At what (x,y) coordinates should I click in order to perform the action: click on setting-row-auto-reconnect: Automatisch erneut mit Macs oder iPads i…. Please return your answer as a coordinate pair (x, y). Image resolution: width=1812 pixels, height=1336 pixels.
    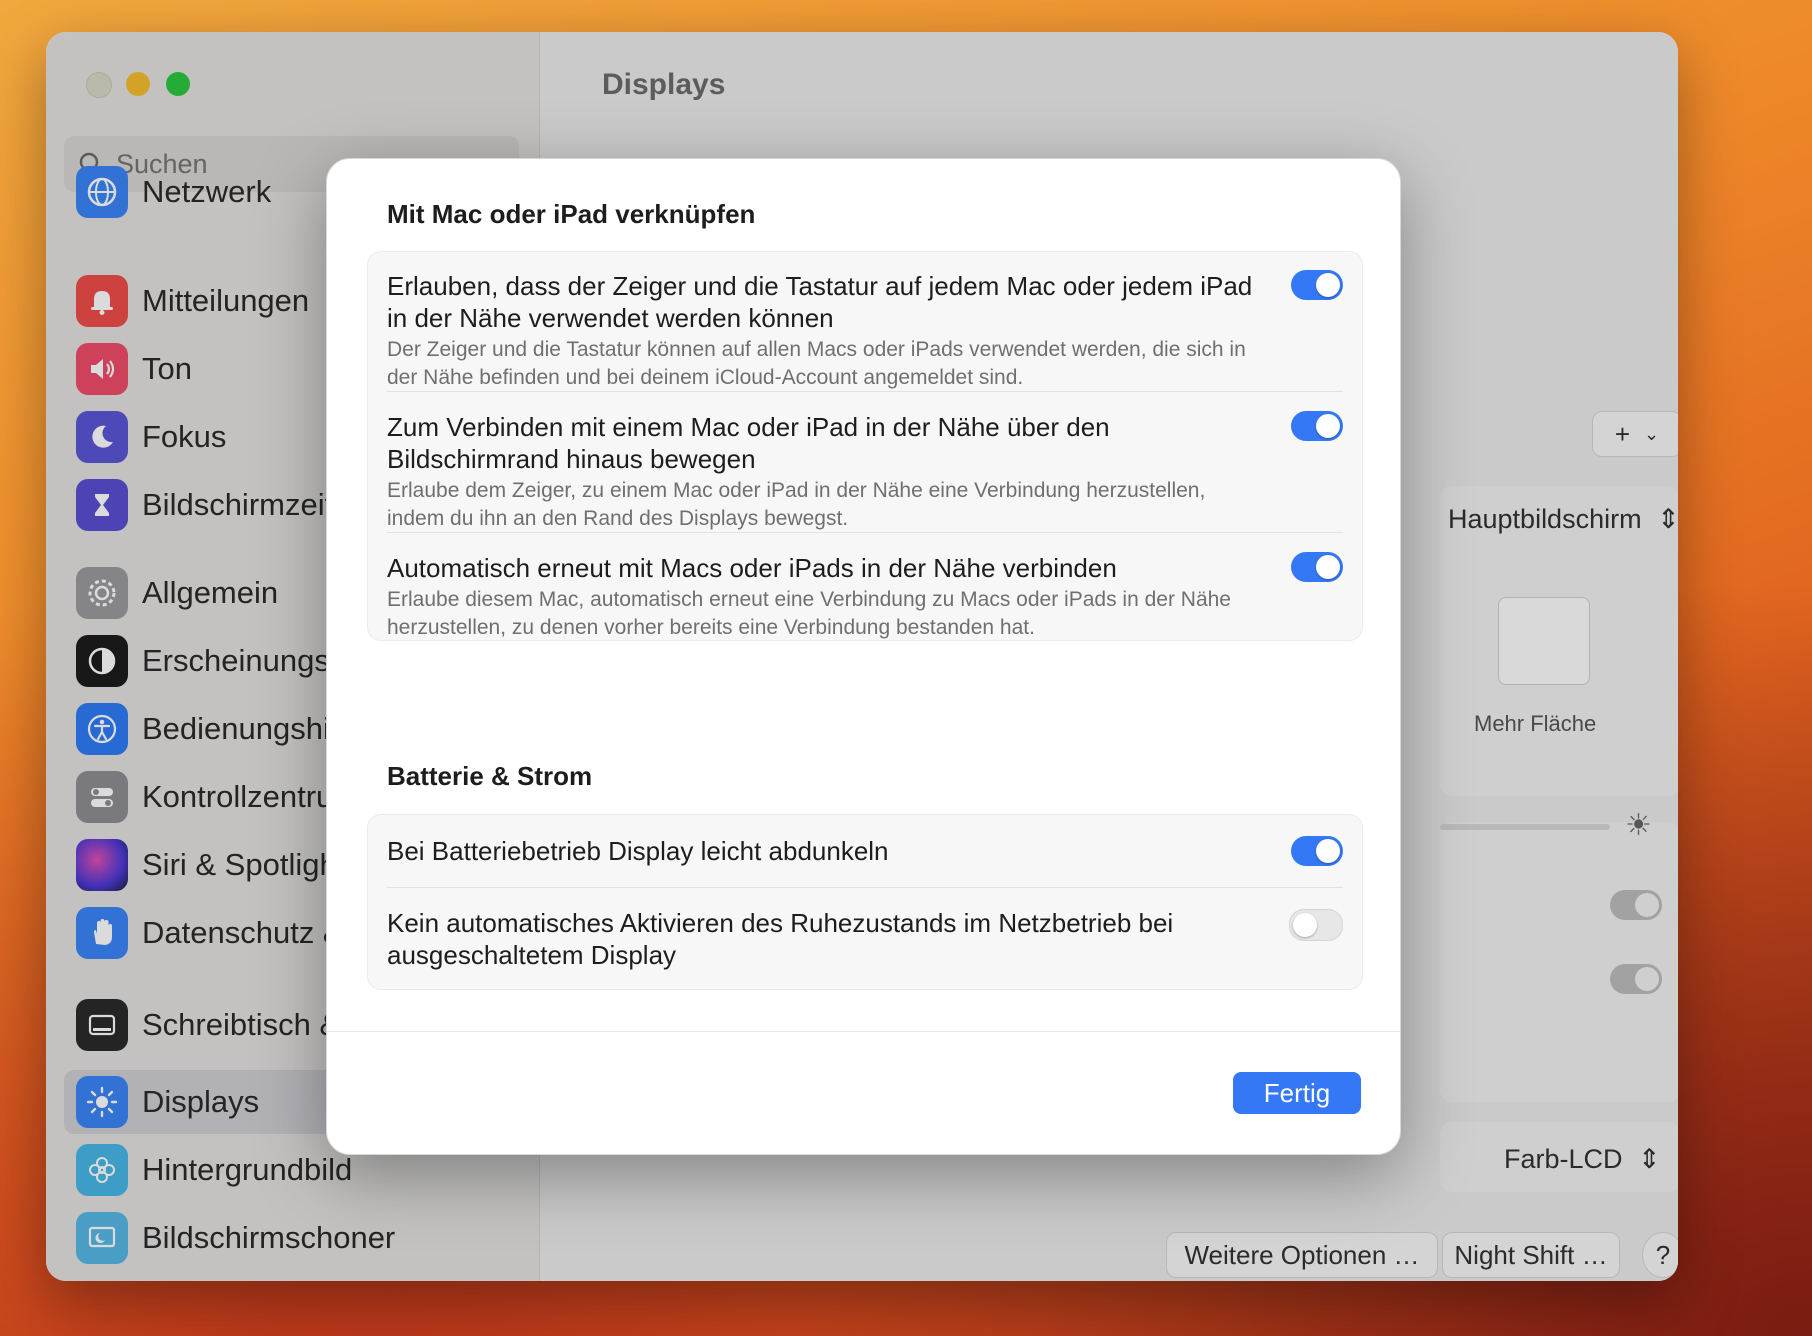
    Looking at the image, I should click on (865, 597).